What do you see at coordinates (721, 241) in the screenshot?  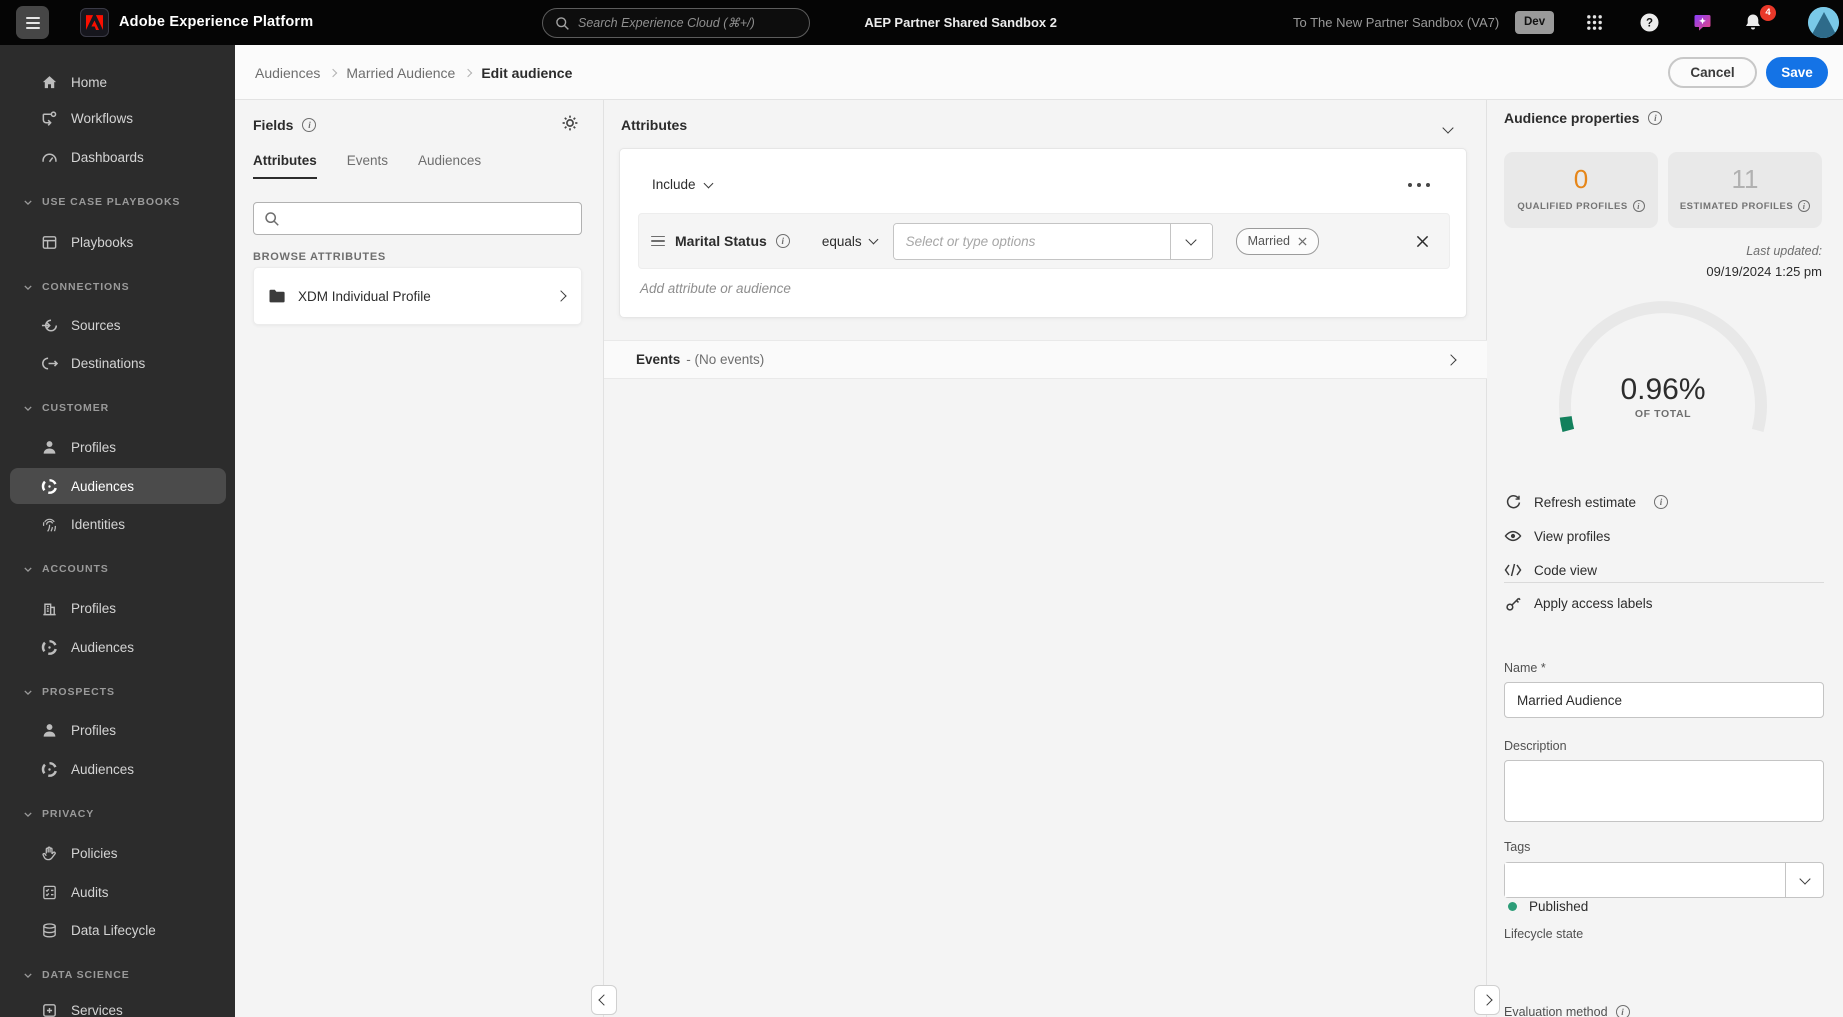 I see `rule-field-name: Marital Status` at bounding box center [721, 241].